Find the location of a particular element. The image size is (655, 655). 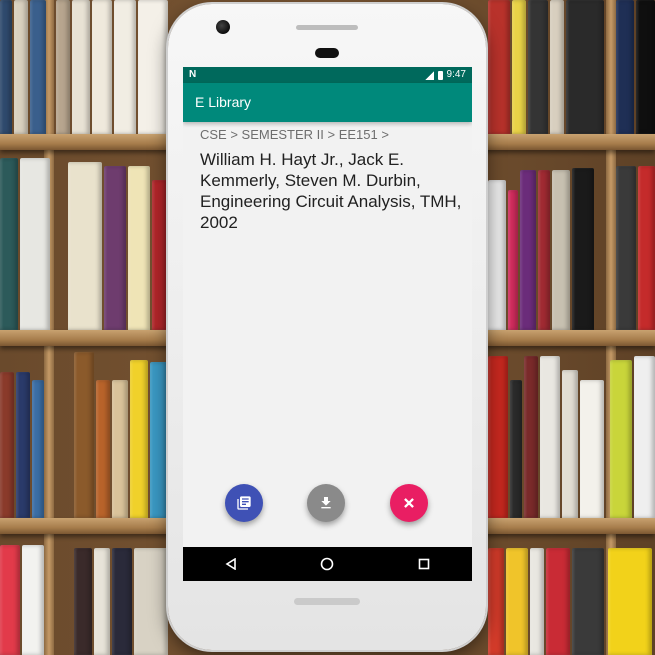

close-icon is located at coordinates (409, 503).